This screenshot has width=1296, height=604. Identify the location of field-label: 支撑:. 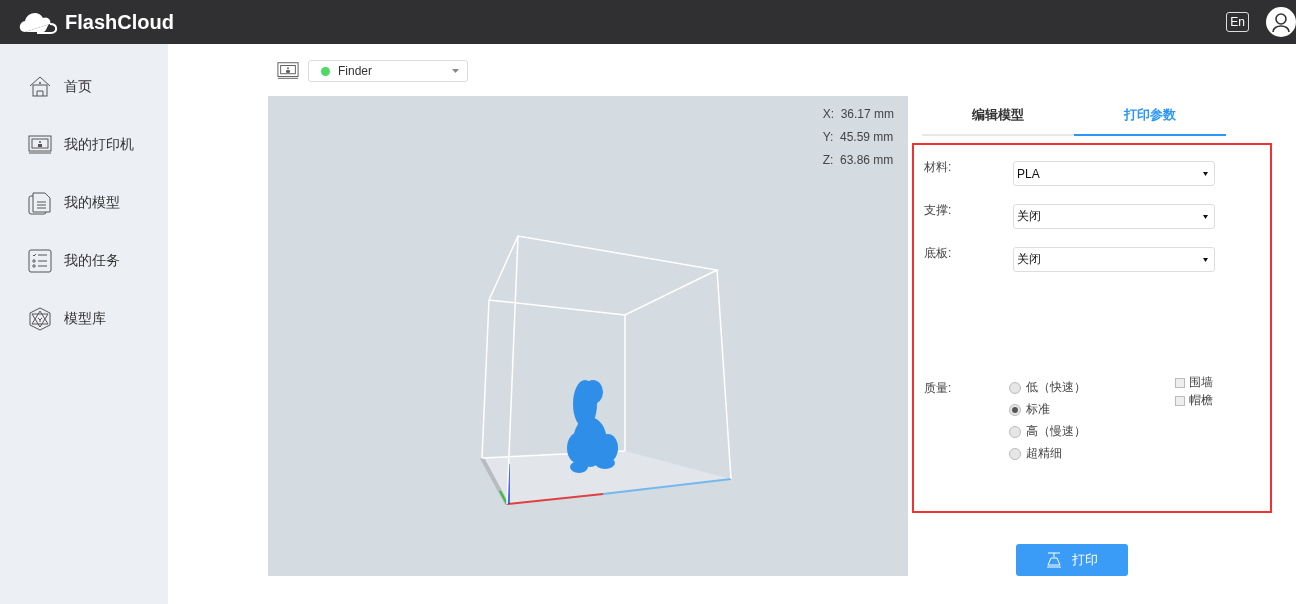
(938, 210).